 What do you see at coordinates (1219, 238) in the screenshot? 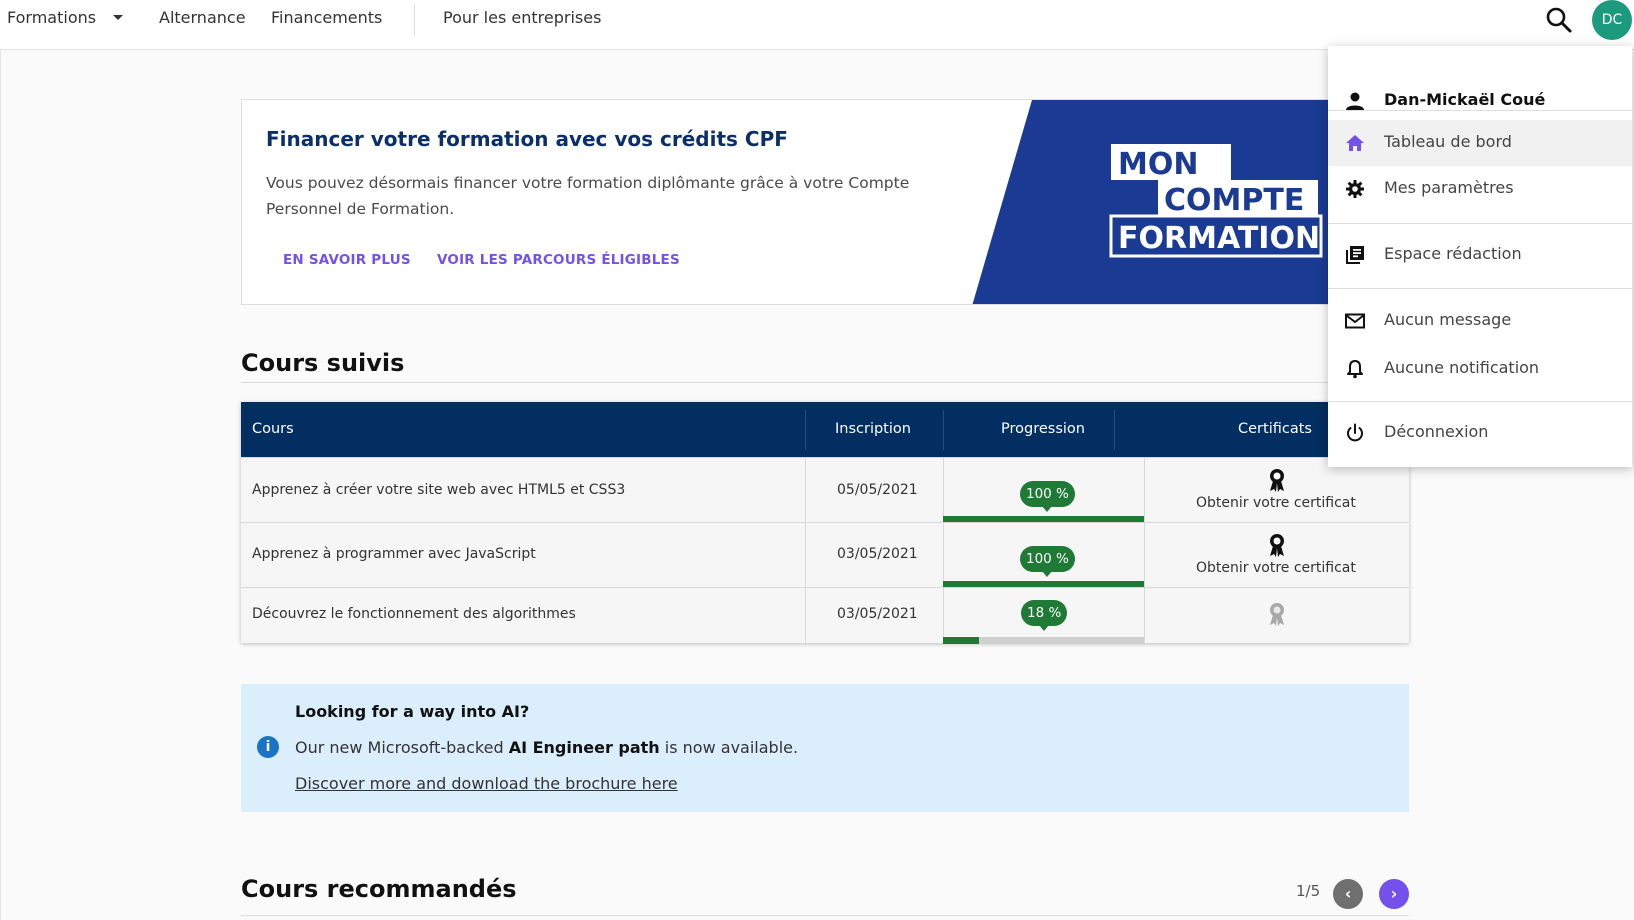
I see `logo-line-formation: FORMATION` at bounding box center [1219, 238].